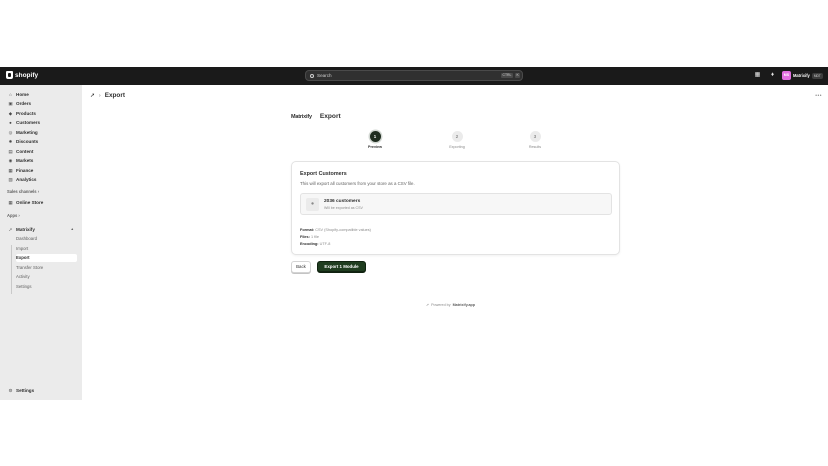 This screenshot has height=466, width=828. Describe the element at coordinates (10, 113) in the screenshot. I see `tag-icon: ◆` at that location.